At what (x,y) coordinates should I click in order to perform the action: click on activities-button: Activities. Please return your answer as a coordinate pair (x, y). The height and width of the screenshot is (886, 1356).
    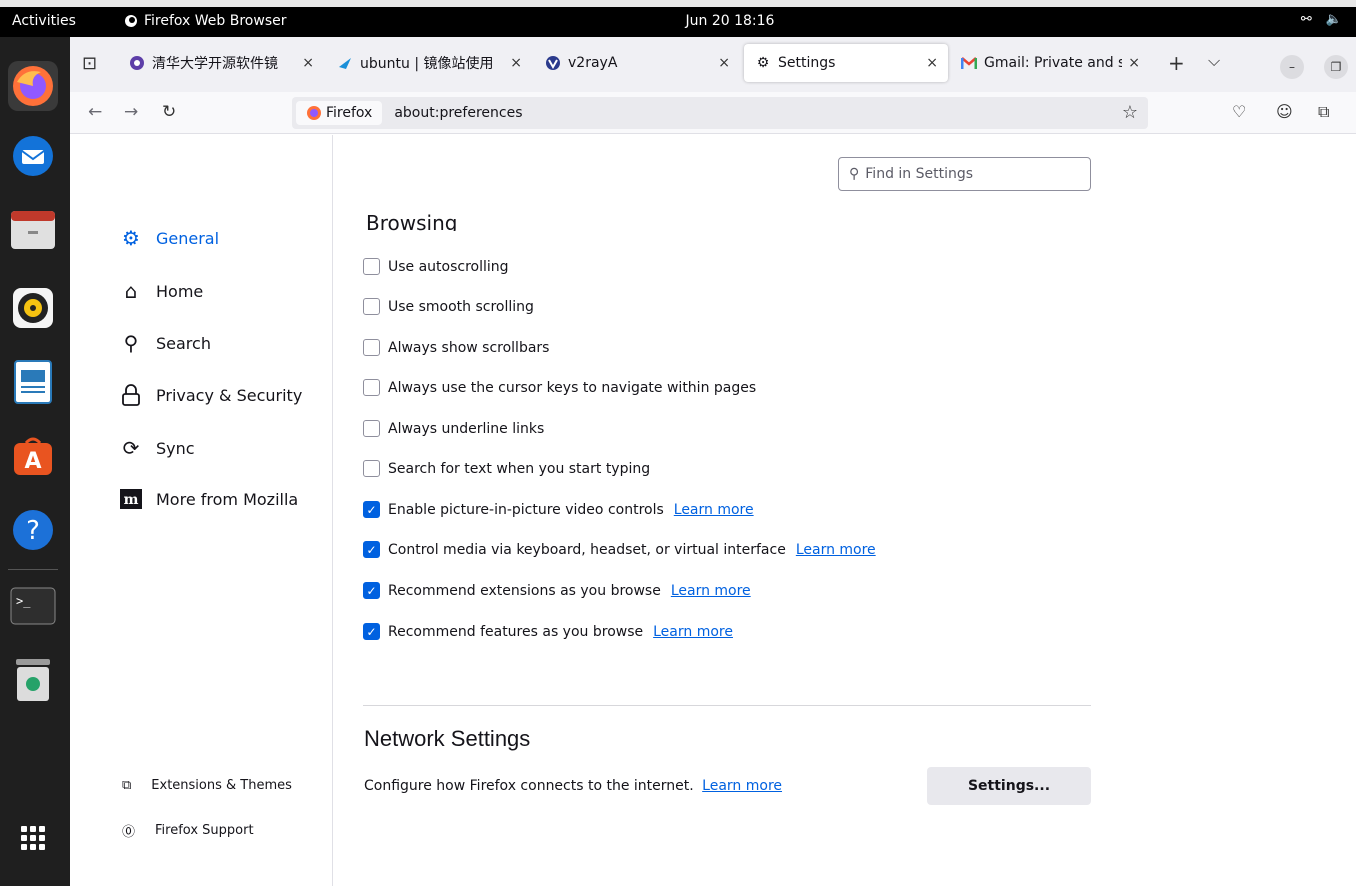
    Looking at the image, I should click on (44, 21).